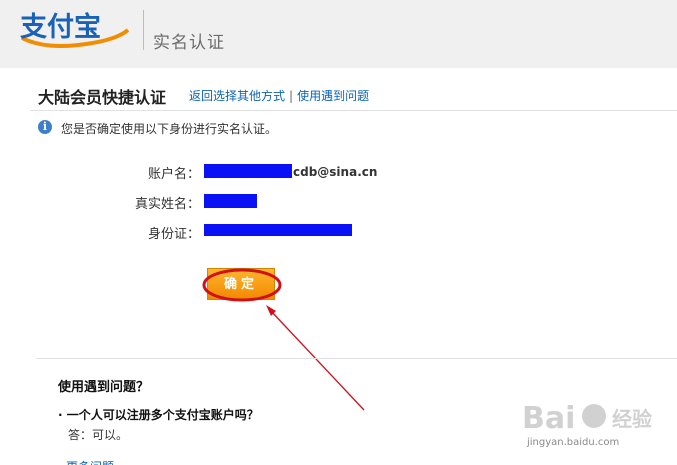 The width and height of the screenshot is (677, 465). What do you see at coordinates (338, 34) in the screenshot?
I see `header-bar: 支付宝 实名认证` at bounding box center [338, 34].